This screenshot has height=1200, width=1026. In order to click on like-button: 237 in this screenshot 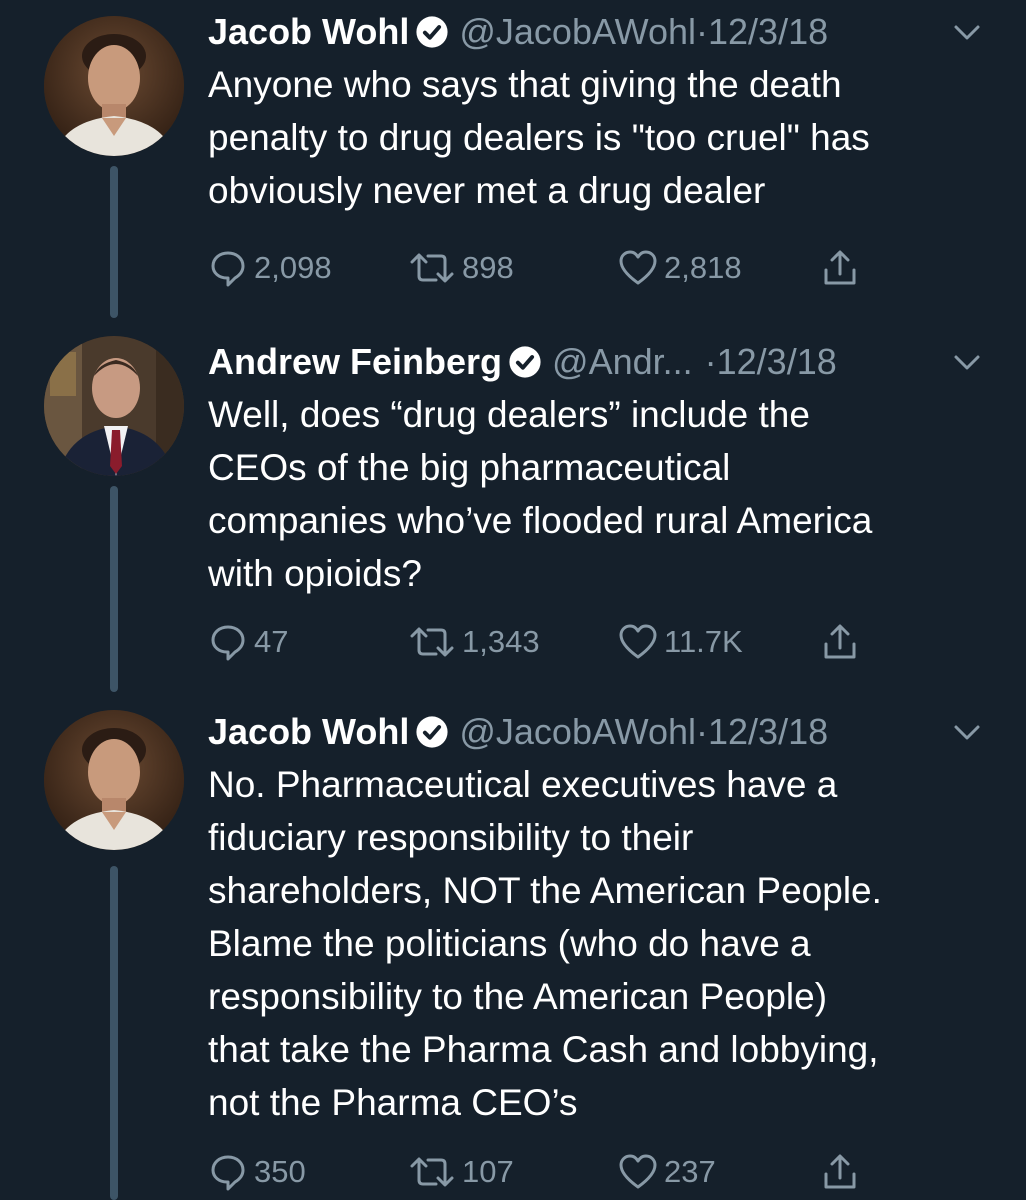, I will do `click(667, 1172)`.